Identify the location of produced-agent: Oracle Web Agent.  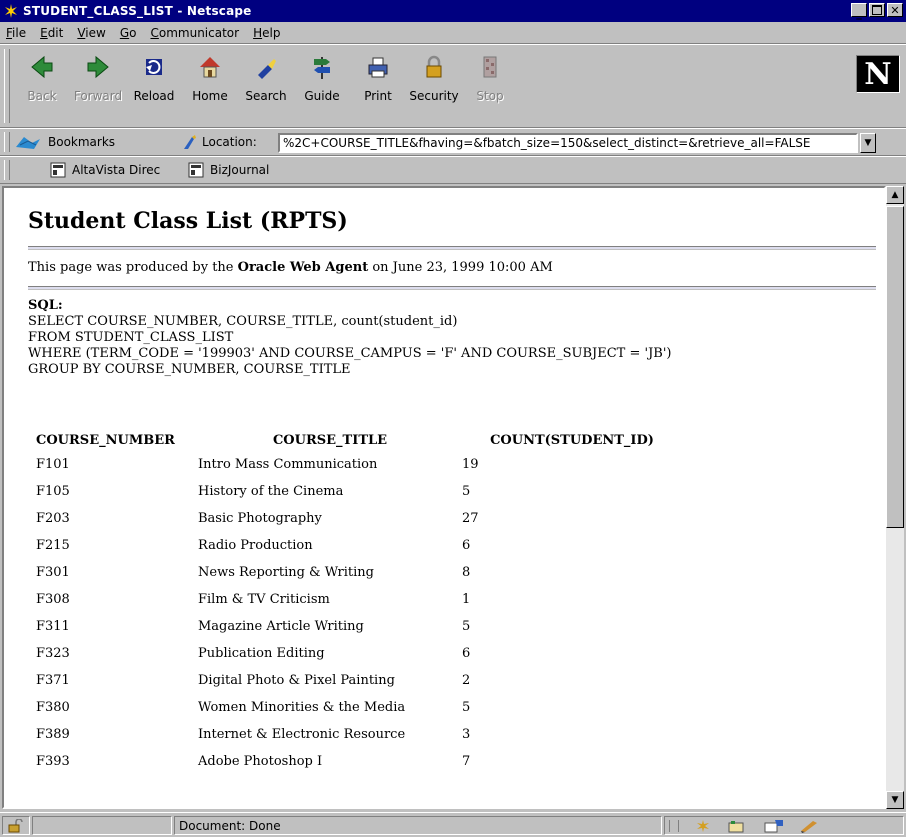
(303, 267).